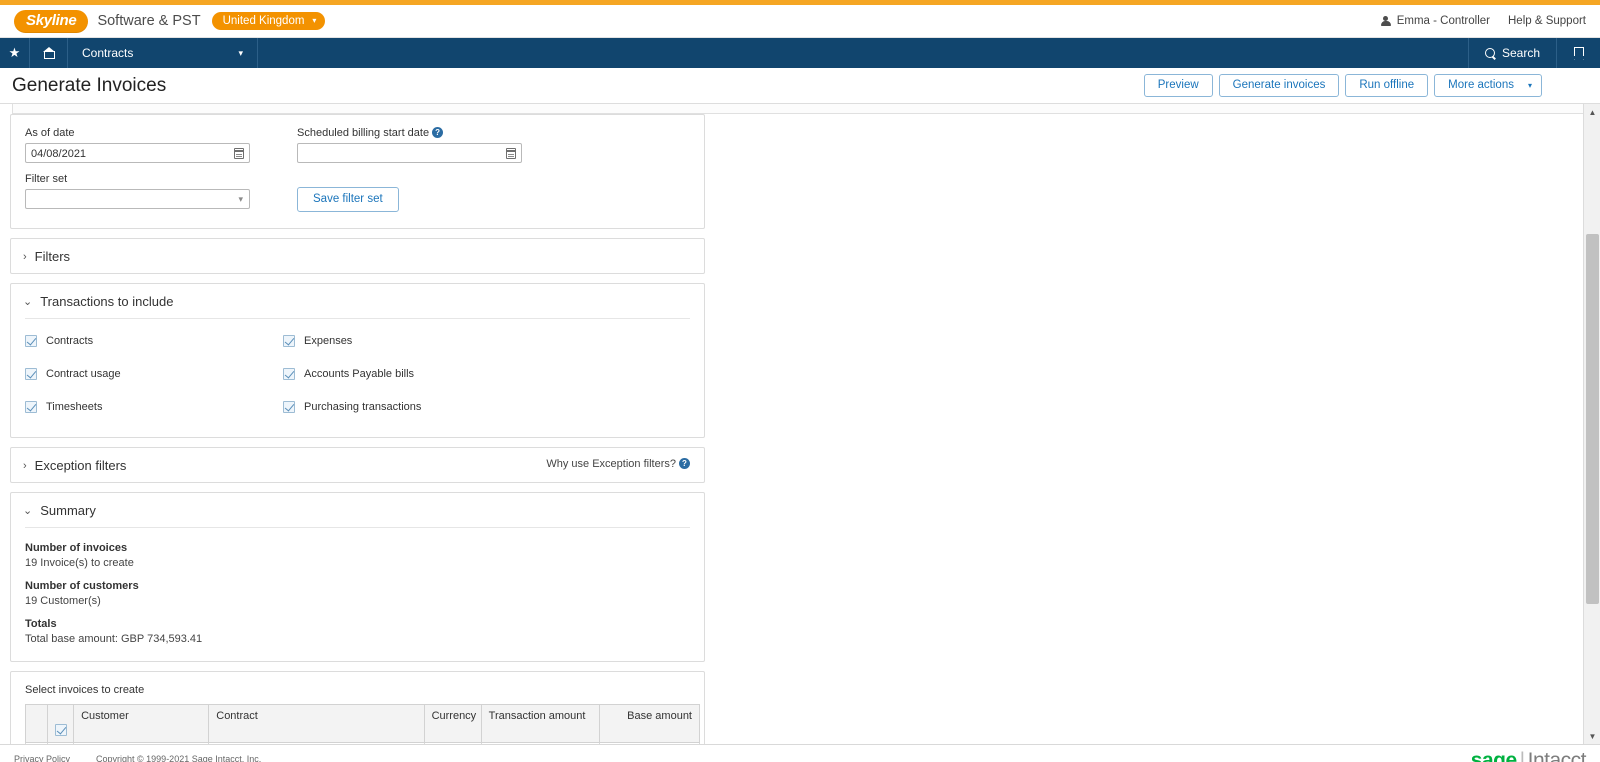 Image resolution: width=1600 pixels, height=762 pixels. I want to click on save-filter-set-group: Save filter set, so click(417, 192).